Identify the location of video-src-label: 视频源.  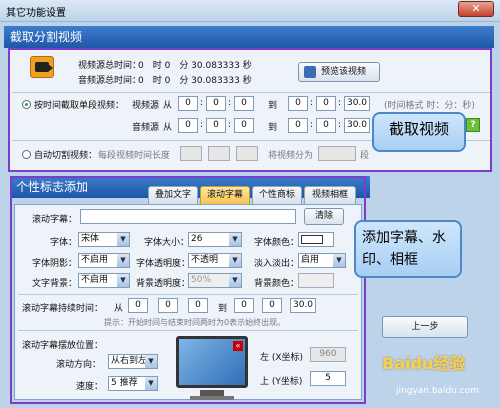
(146, 106).